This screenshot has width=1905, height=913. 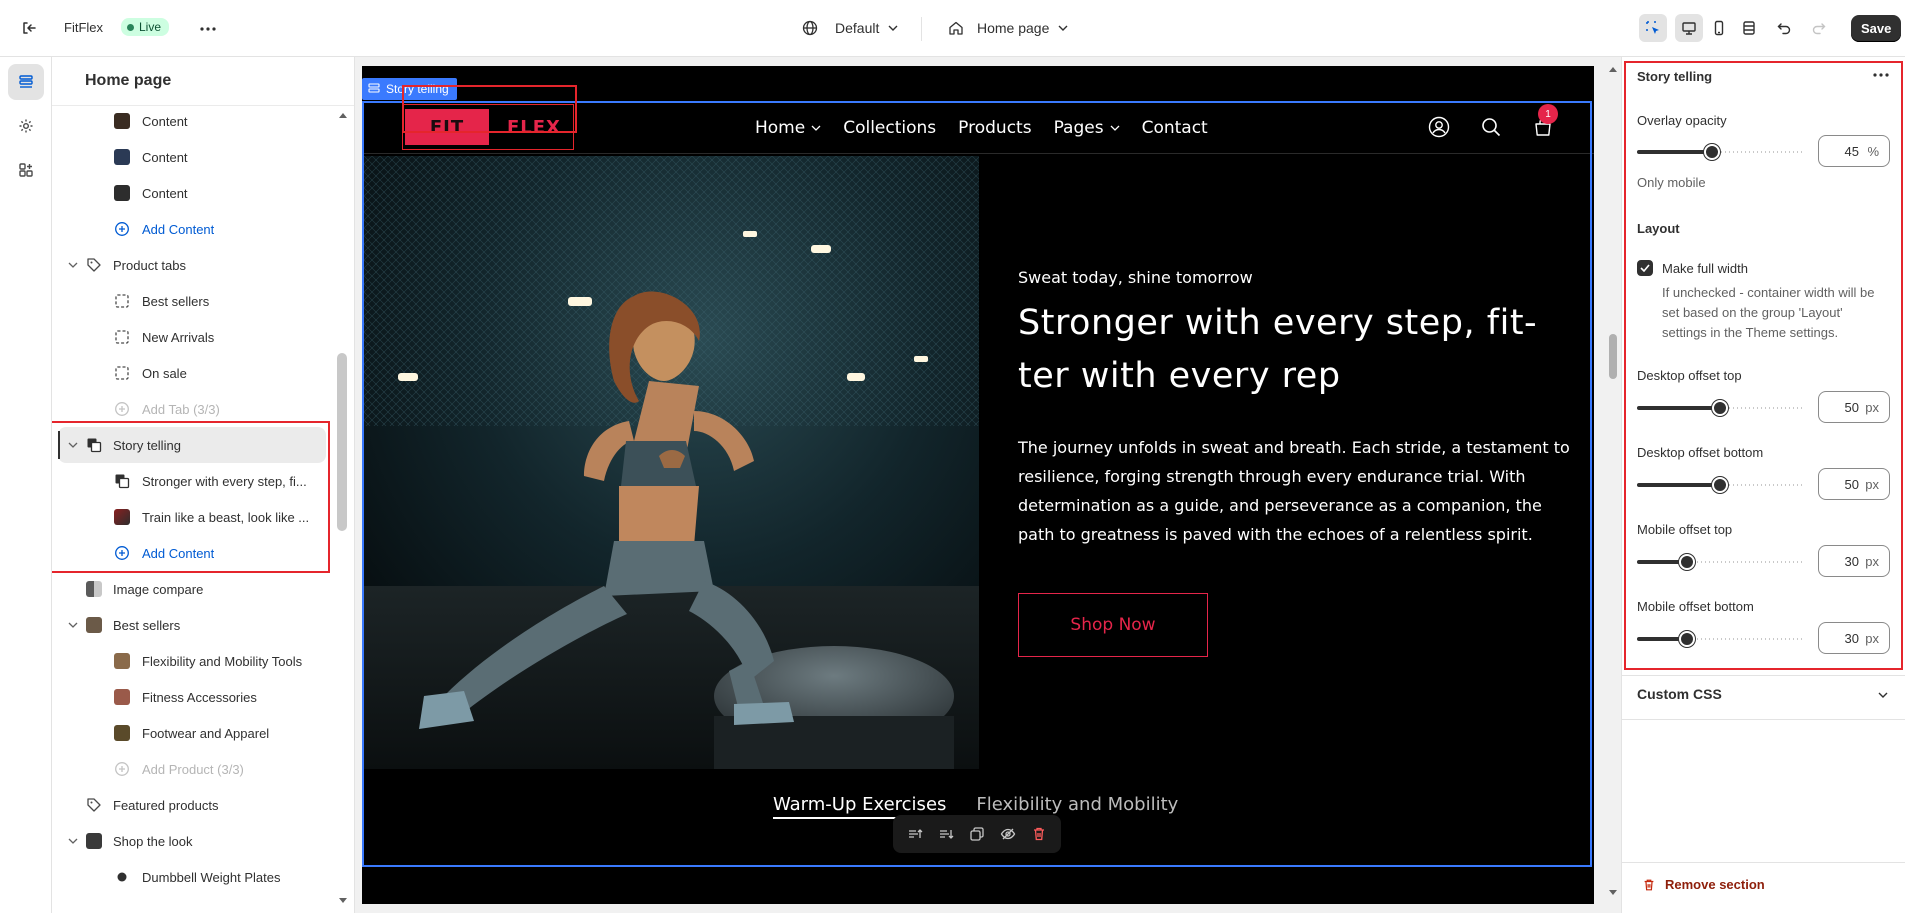 I want to click on tree-item-product: Dumbbell Weight Plates, so click(x=192, y=877).